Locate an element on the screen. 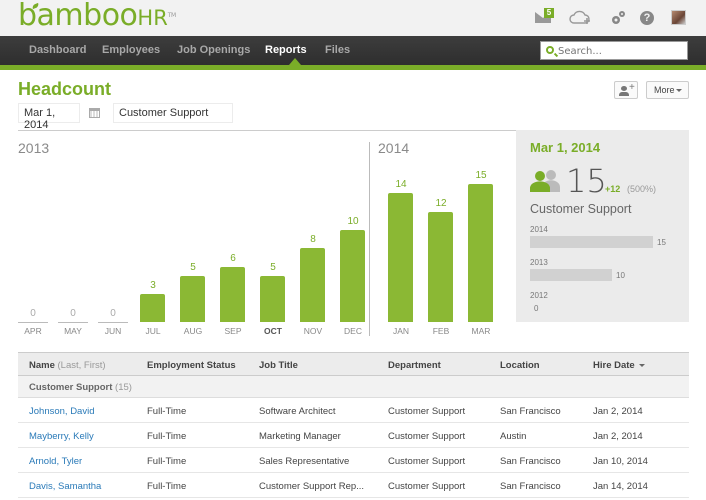 Image resolution: width=706 pixels, height=500 pixels. cell-name: Davis, Samantha is located at coordinates (65, 486).